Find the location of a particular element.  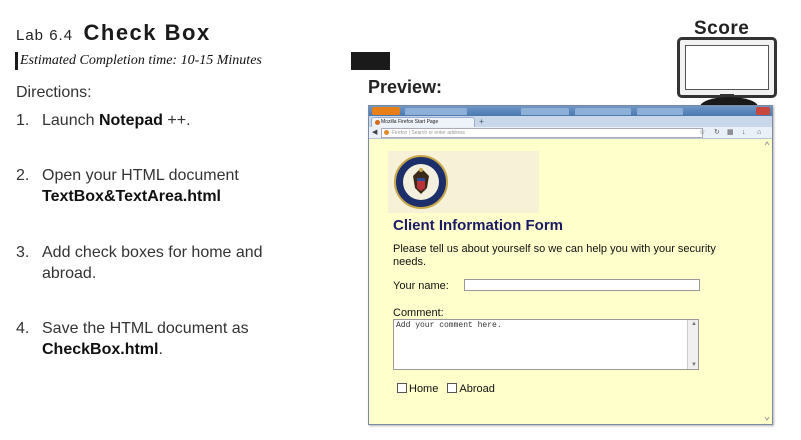

comment-label: Comment: is located at coordinates (418, 313).